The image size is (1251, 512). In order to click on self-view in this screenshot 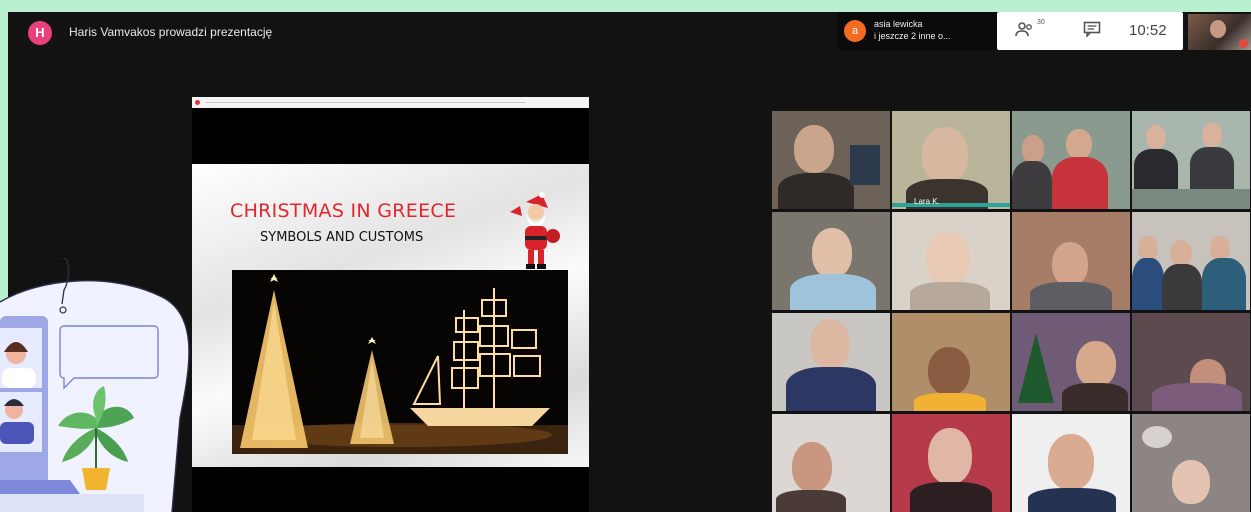, I will do `click(1219, 32)`.